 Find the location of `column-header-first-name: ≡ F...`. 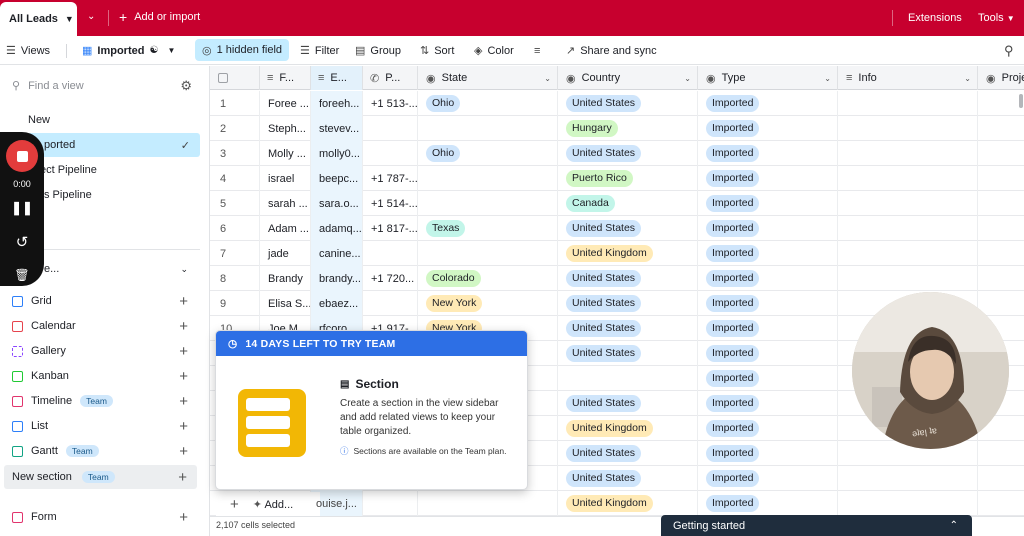

column-header-first-name: ≡ F... is located at coordinates (285, 78).